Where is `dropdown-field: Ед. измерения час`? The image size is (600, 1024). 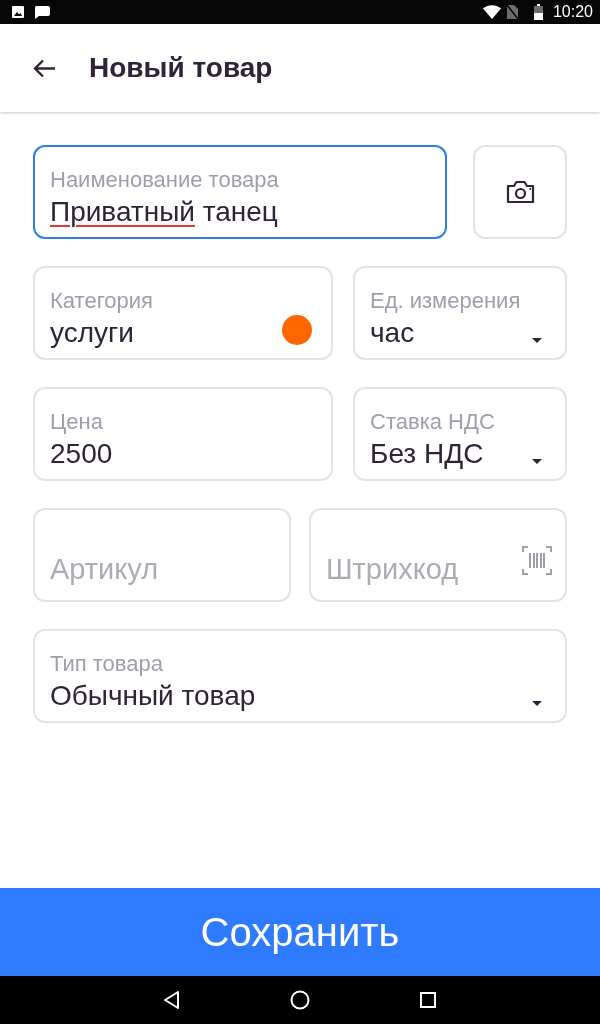 dropdown-field: Ед. измерения час is located at coordinates (460, 313).